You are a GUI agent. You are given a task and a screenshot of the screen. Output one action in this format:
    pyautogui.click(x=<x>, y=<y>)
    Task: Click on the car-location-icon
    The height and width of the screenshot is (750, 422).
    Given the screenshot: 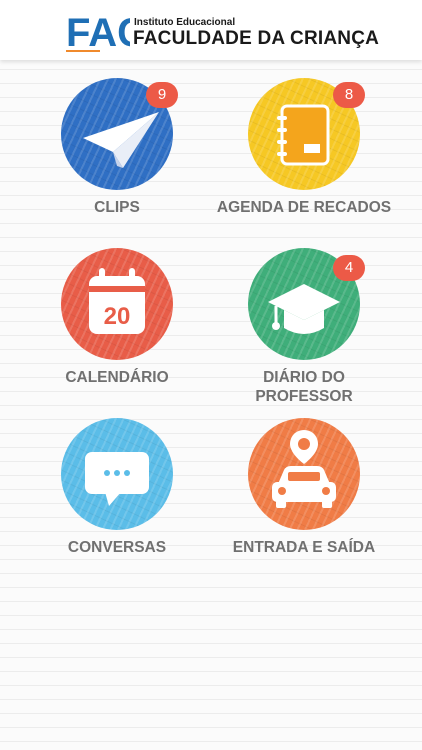 What is the action you would take?
    pyautogui.click(x=304, y=469)
    